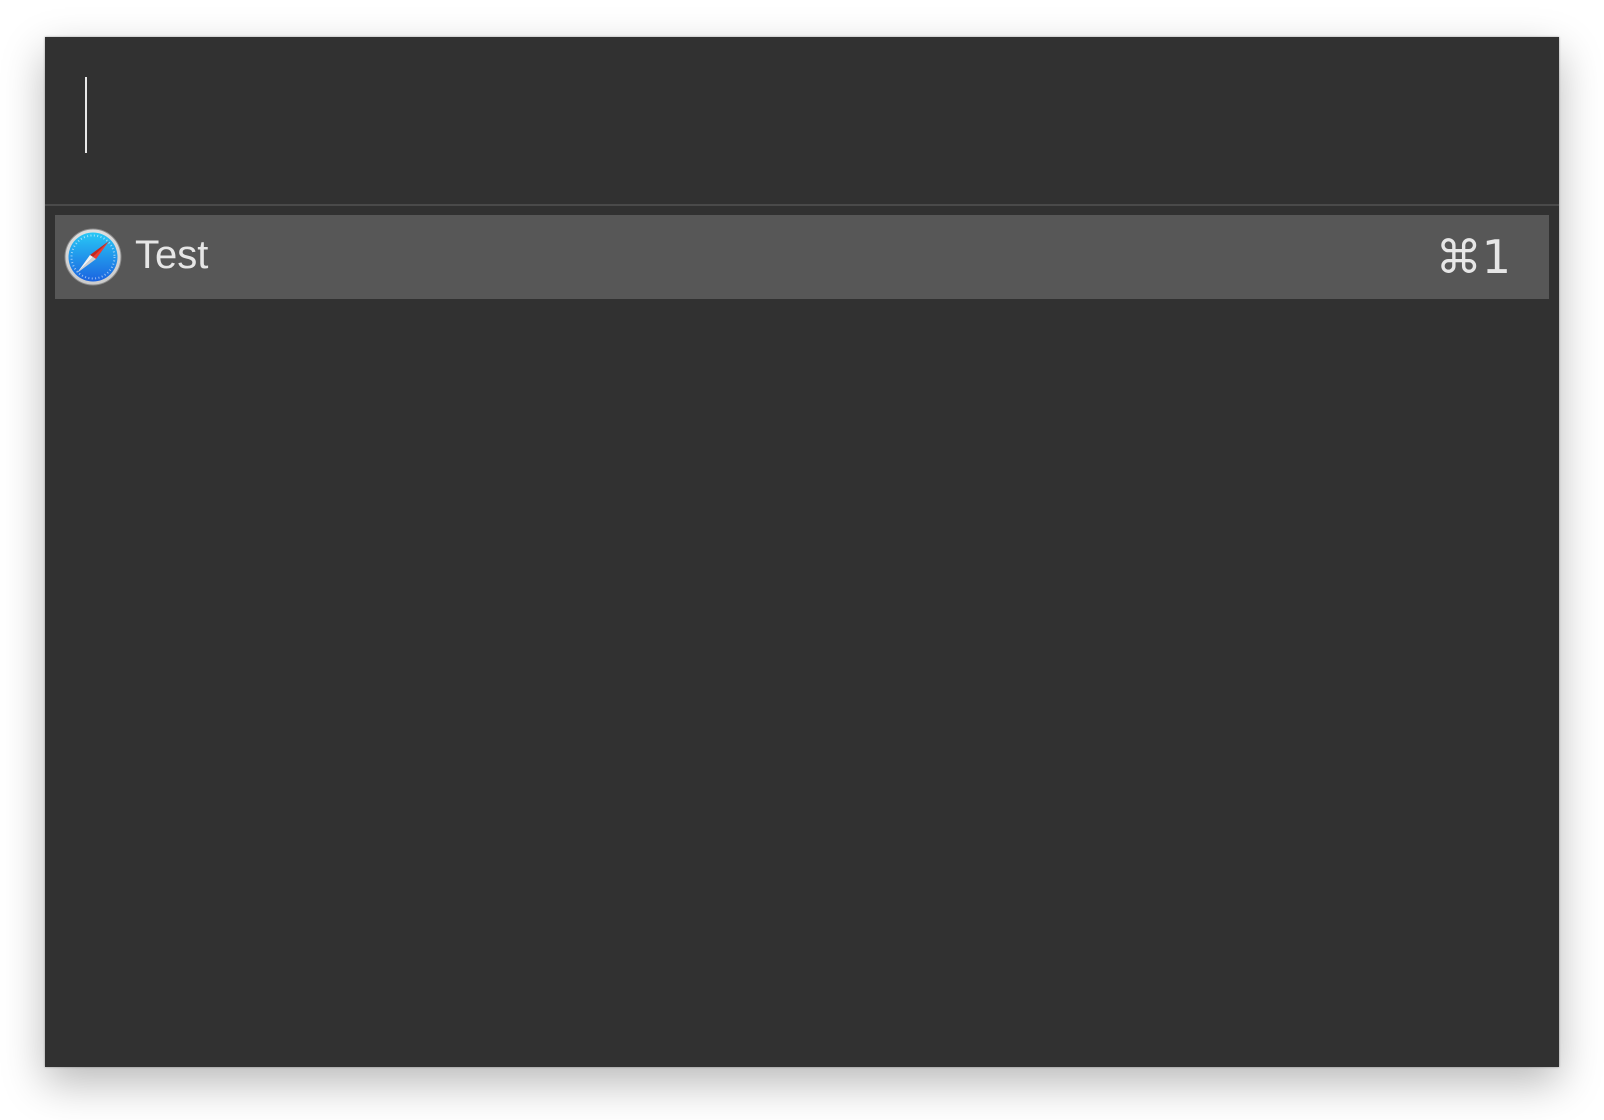  I want to click on search-area, so click(802, 121).